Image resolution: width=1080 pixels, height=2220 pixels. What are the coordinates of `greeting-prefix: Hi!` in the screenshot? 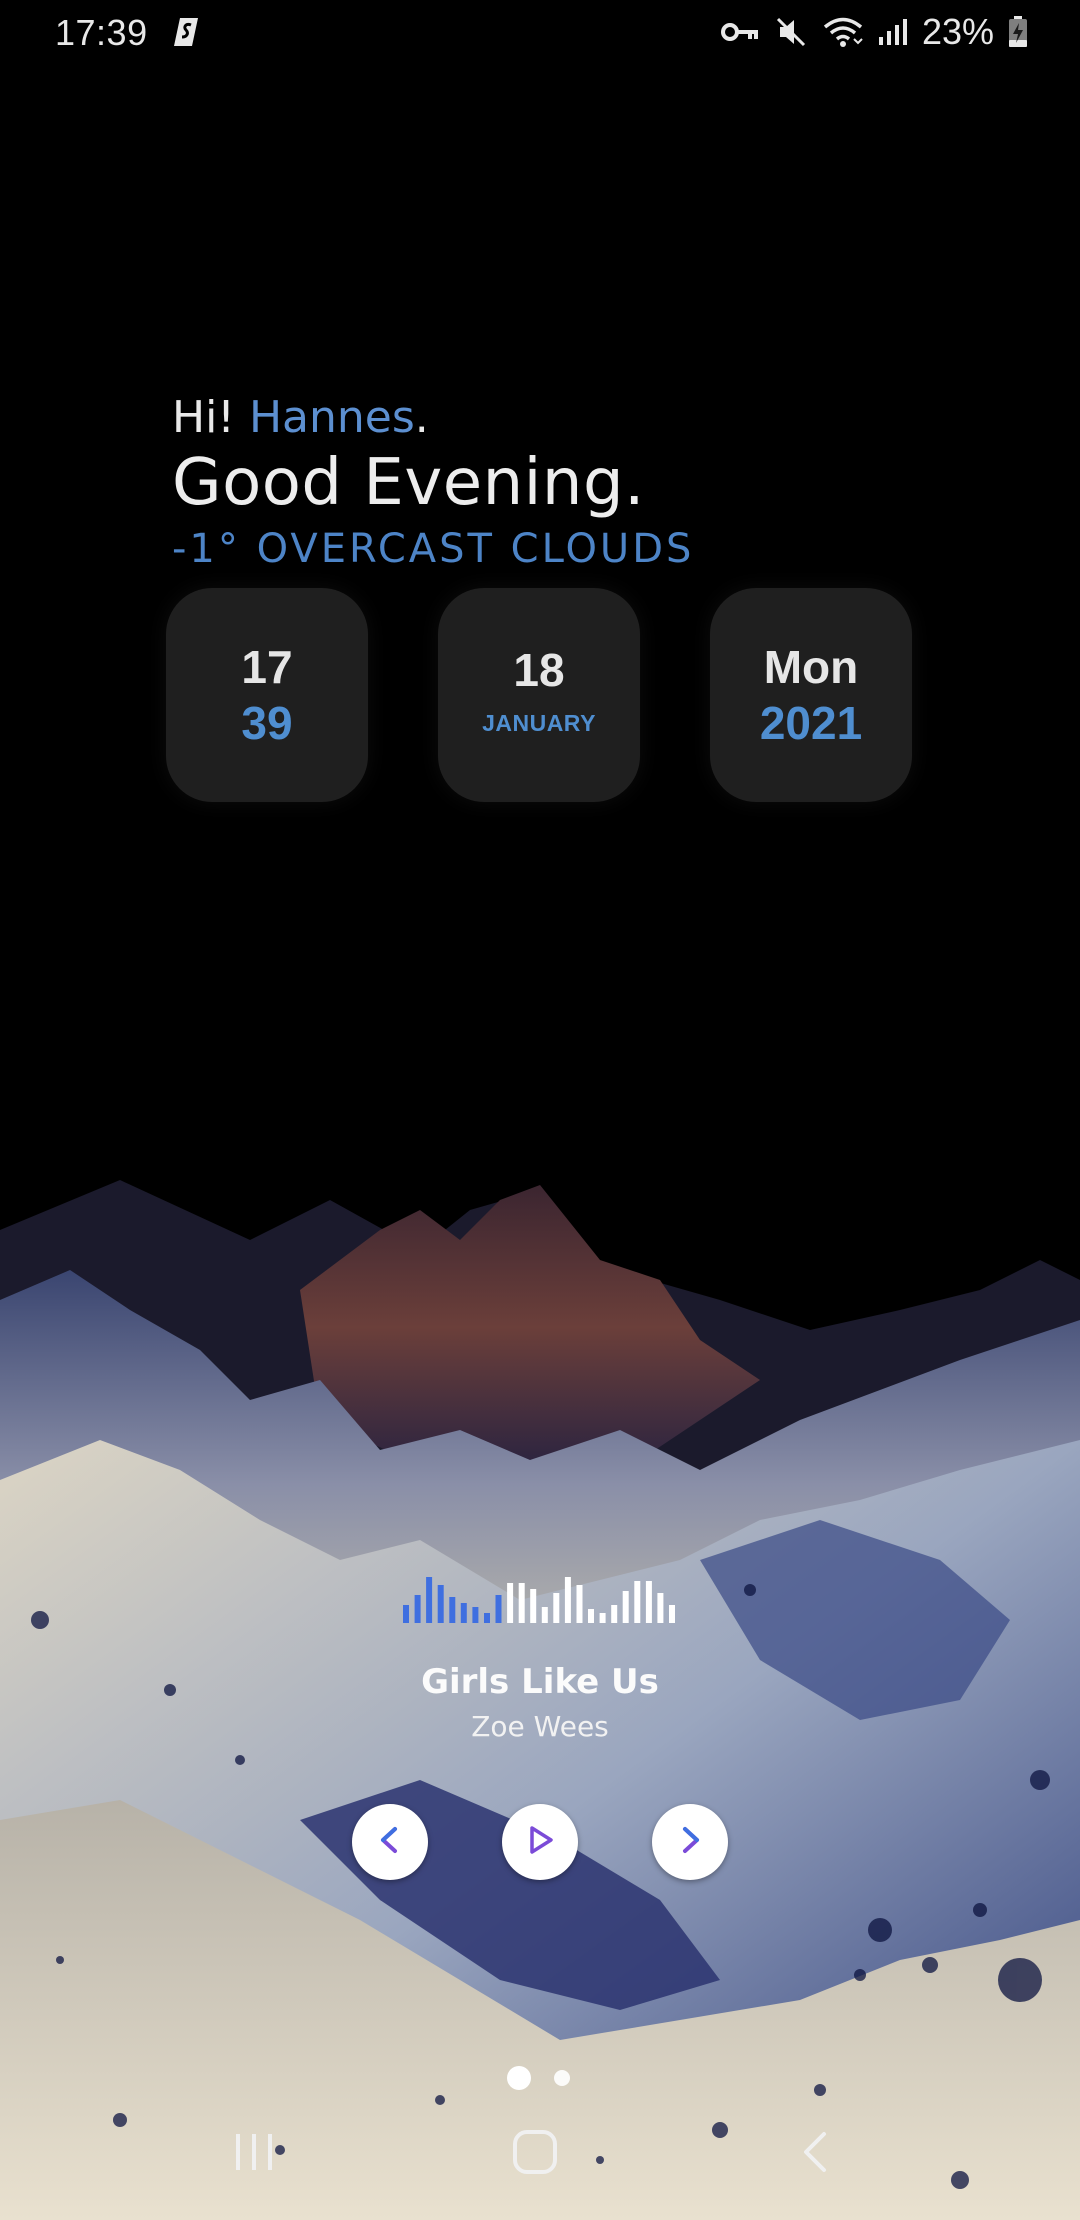 It's located at (210, 417).